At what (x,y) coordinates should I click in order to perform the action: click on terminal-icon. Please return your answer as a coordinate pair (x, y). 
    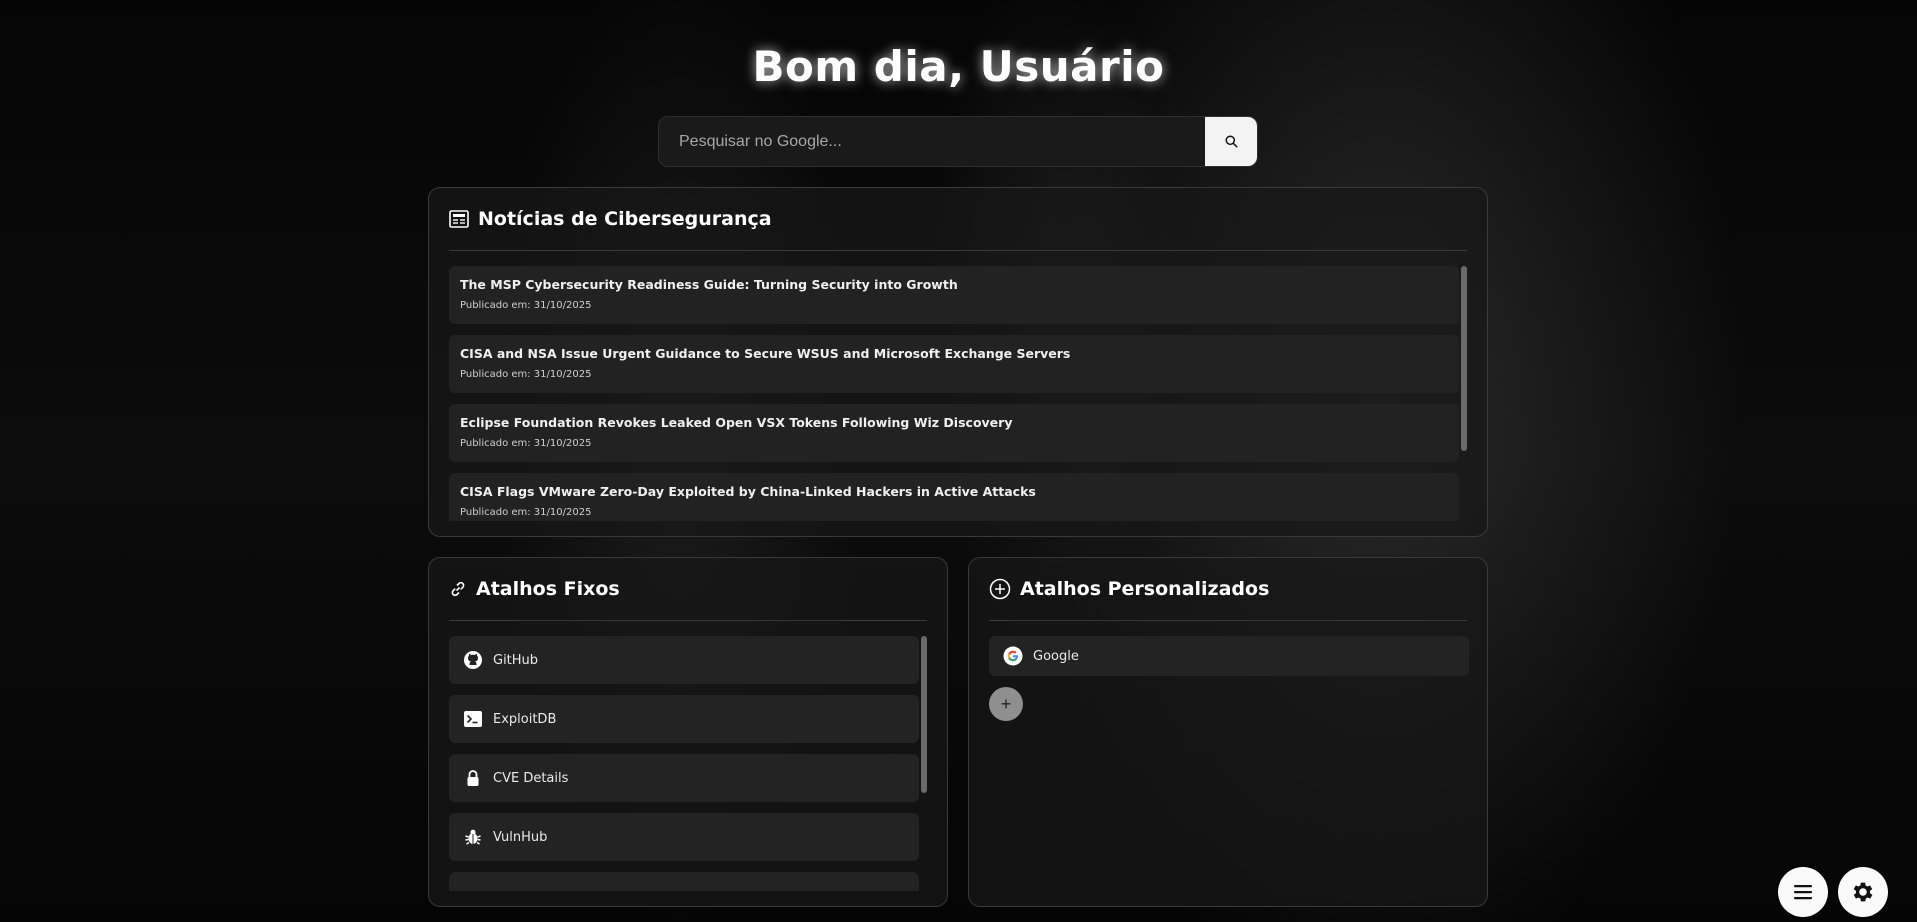
    Looking at the image, I should click on (473, 719).